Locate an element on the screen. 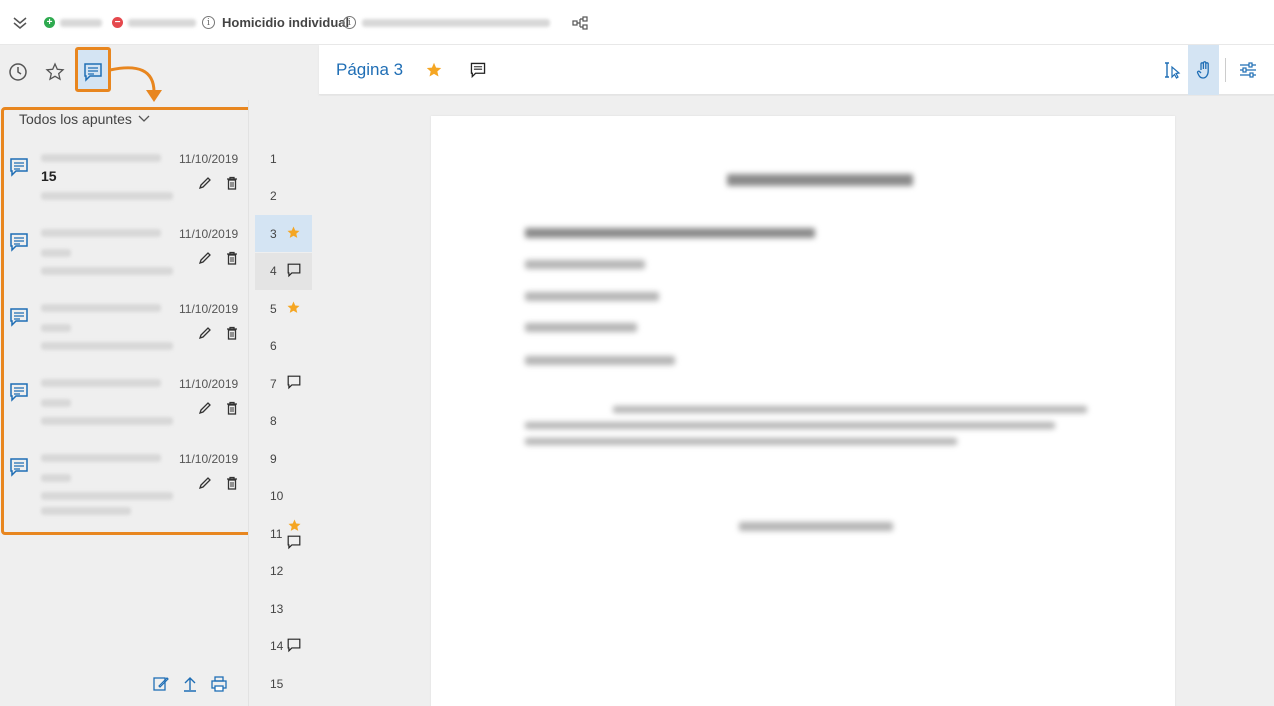  notes-toolbar is located at coordinates (190, 686).